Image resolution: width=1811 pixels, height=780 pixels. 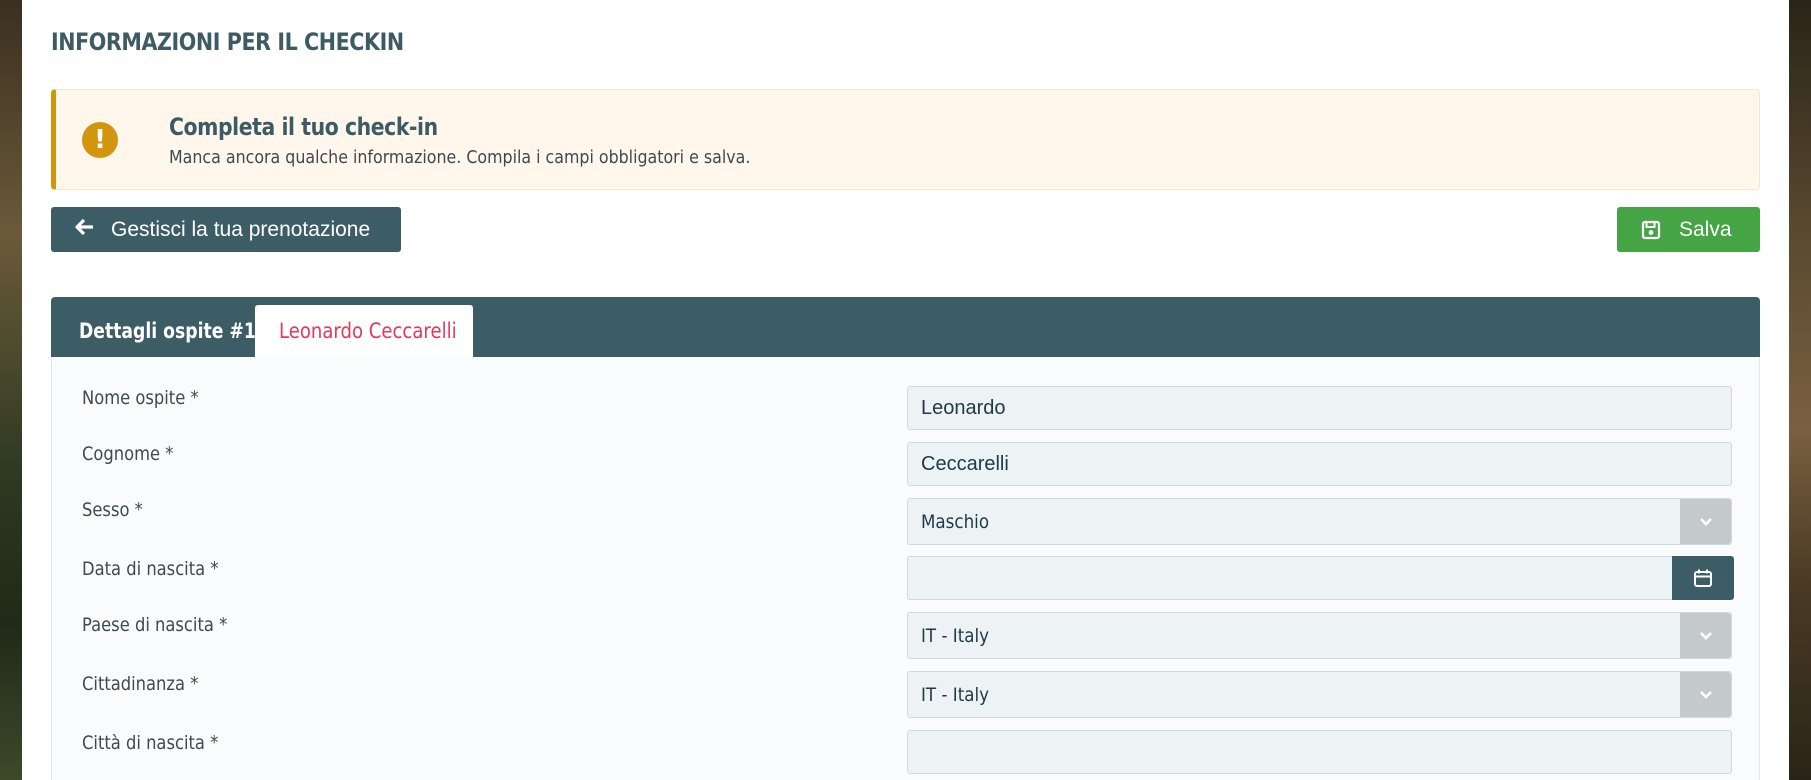 I want to click on paese-nascita-label: Paese di nascita *, so click(x=155, y=625).